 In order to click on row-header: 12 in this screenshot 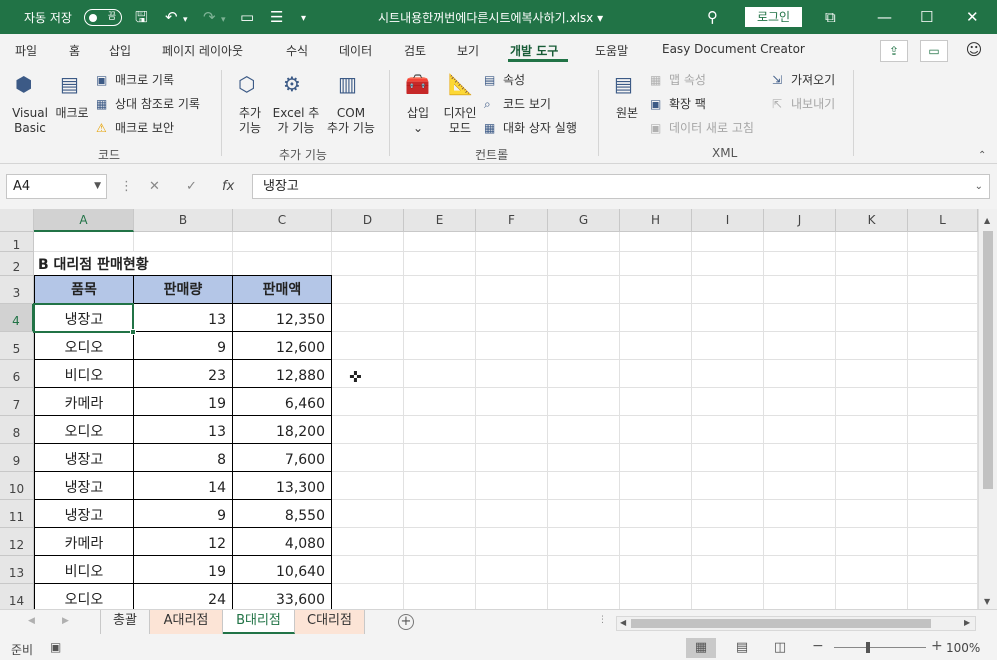, I will do `click(17, 542)`.